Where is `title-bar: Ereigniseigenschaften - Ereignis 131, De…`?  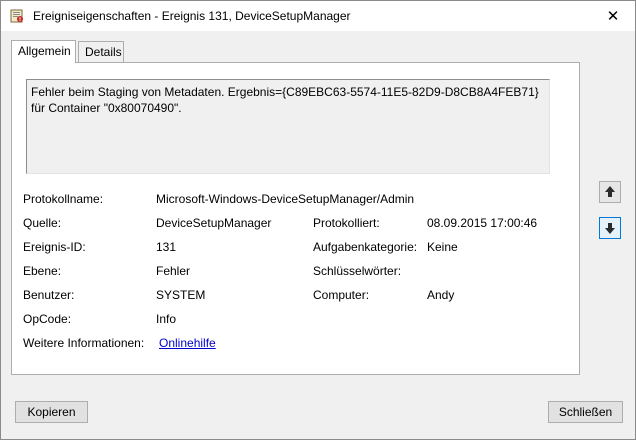 title-bar: Ereigniseigenschaften - Ereignis 131, De… is located at coordinates (318, 16).